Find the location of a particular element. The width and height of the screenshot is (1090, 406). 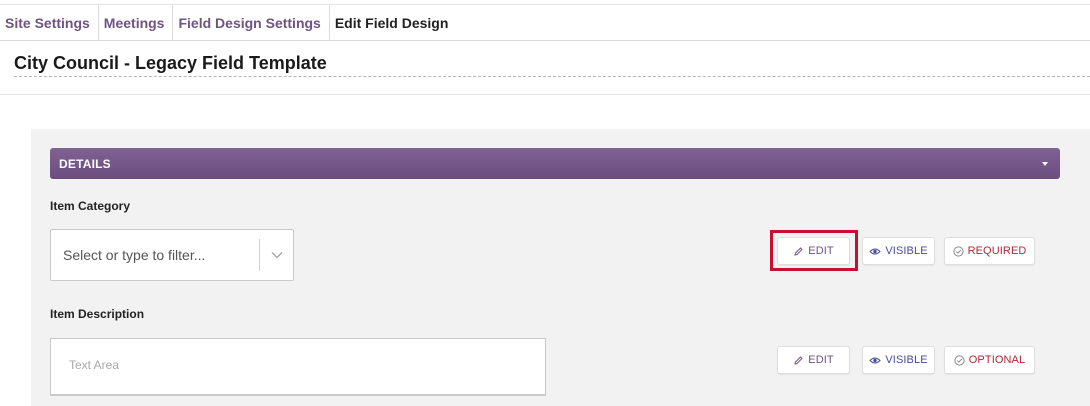

breadcrumb-meetings: Meetings is located at coordinates (136, 22).